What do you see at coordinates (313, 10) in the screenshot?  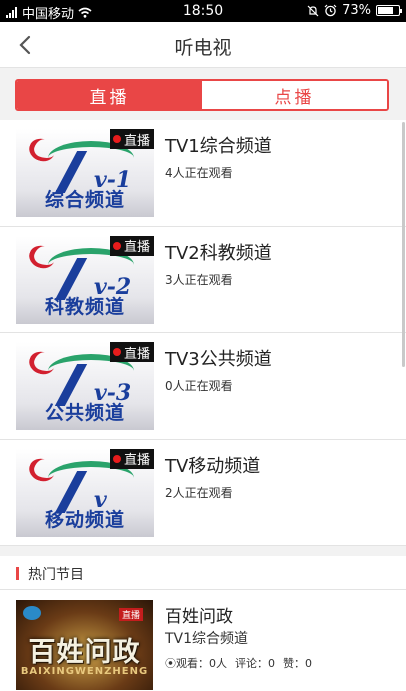 I see `bell-off-icon` at bounding box center [313, 10].